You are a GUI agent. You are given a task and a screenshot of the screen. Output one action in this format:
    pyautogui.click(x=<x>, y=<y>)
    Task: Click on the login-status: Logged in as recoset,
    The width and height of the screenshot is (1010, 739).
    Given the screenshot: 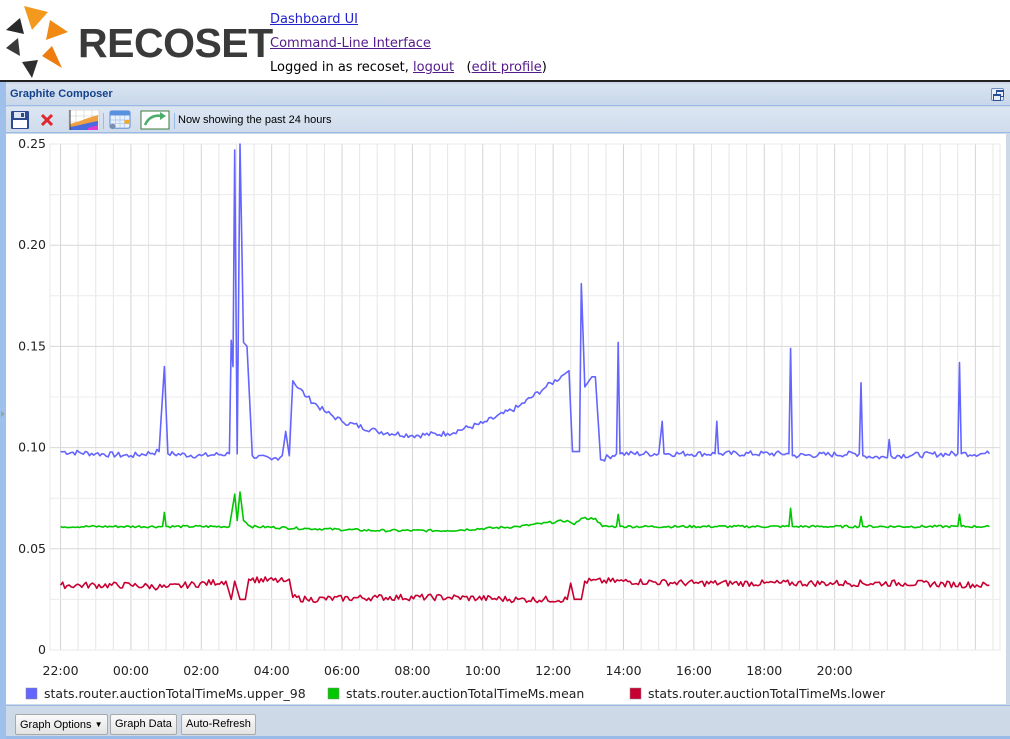 What is the action you would take?
    pyautogui.click(x=339, y=67)
    